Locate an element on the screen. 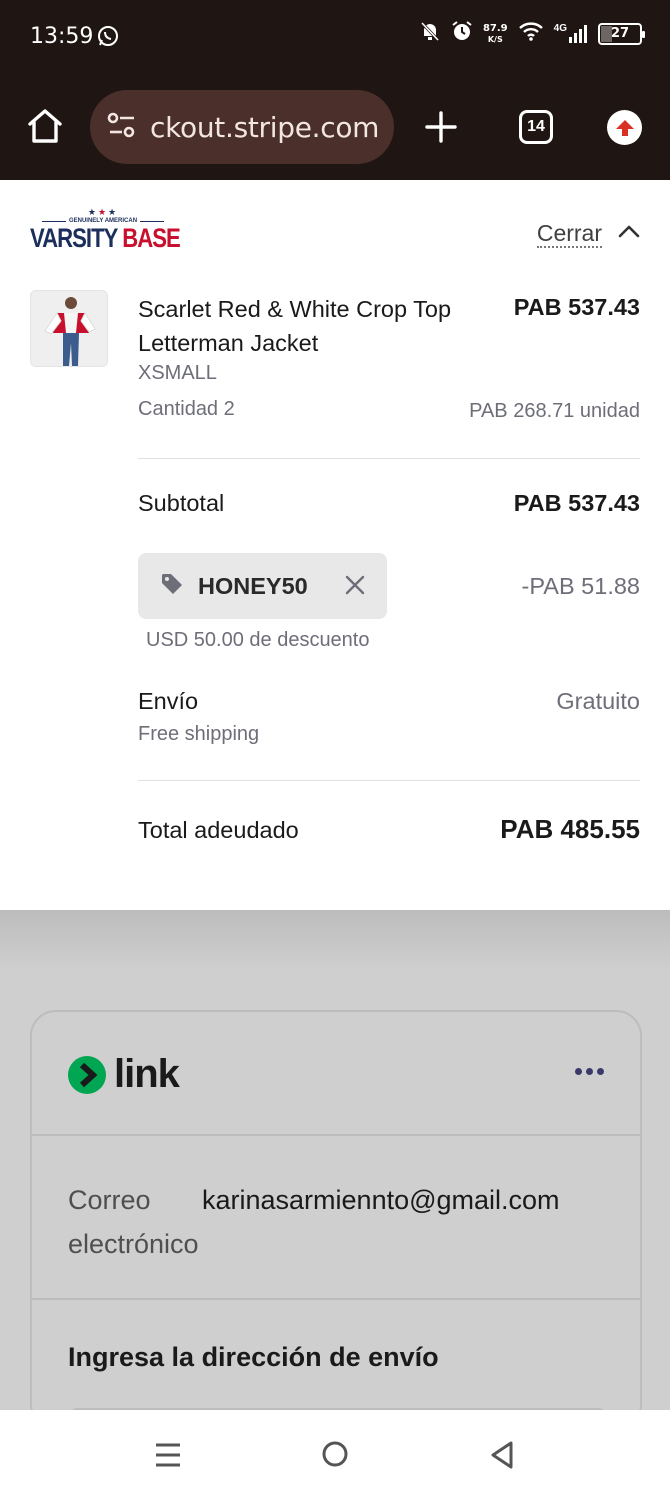 Image resolution: width=670 pixels, height=1500 pixels. home-button is located at coordinates (45, 128).